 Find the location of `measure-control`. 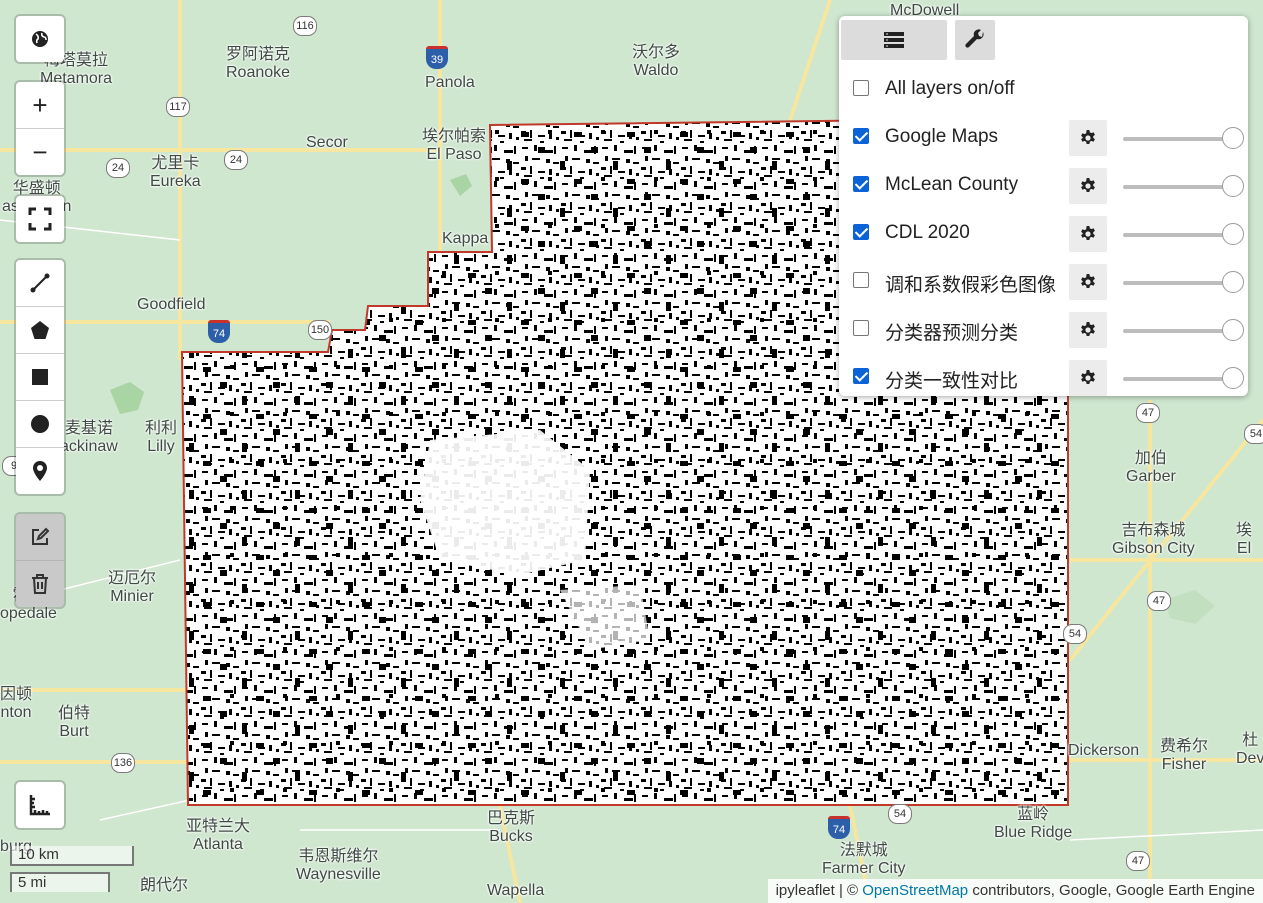

measure-control is located at coordinates (40, 805).